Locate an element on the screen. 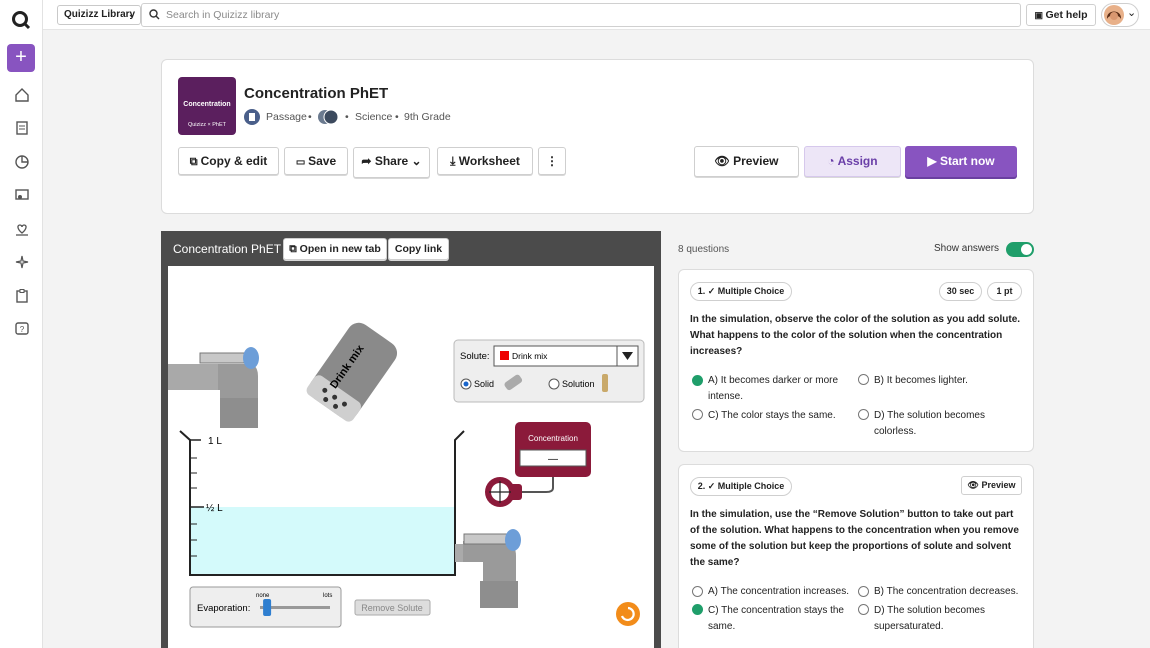  drink-mix-shaker: Drink mix is located at coordinates (352, 371).